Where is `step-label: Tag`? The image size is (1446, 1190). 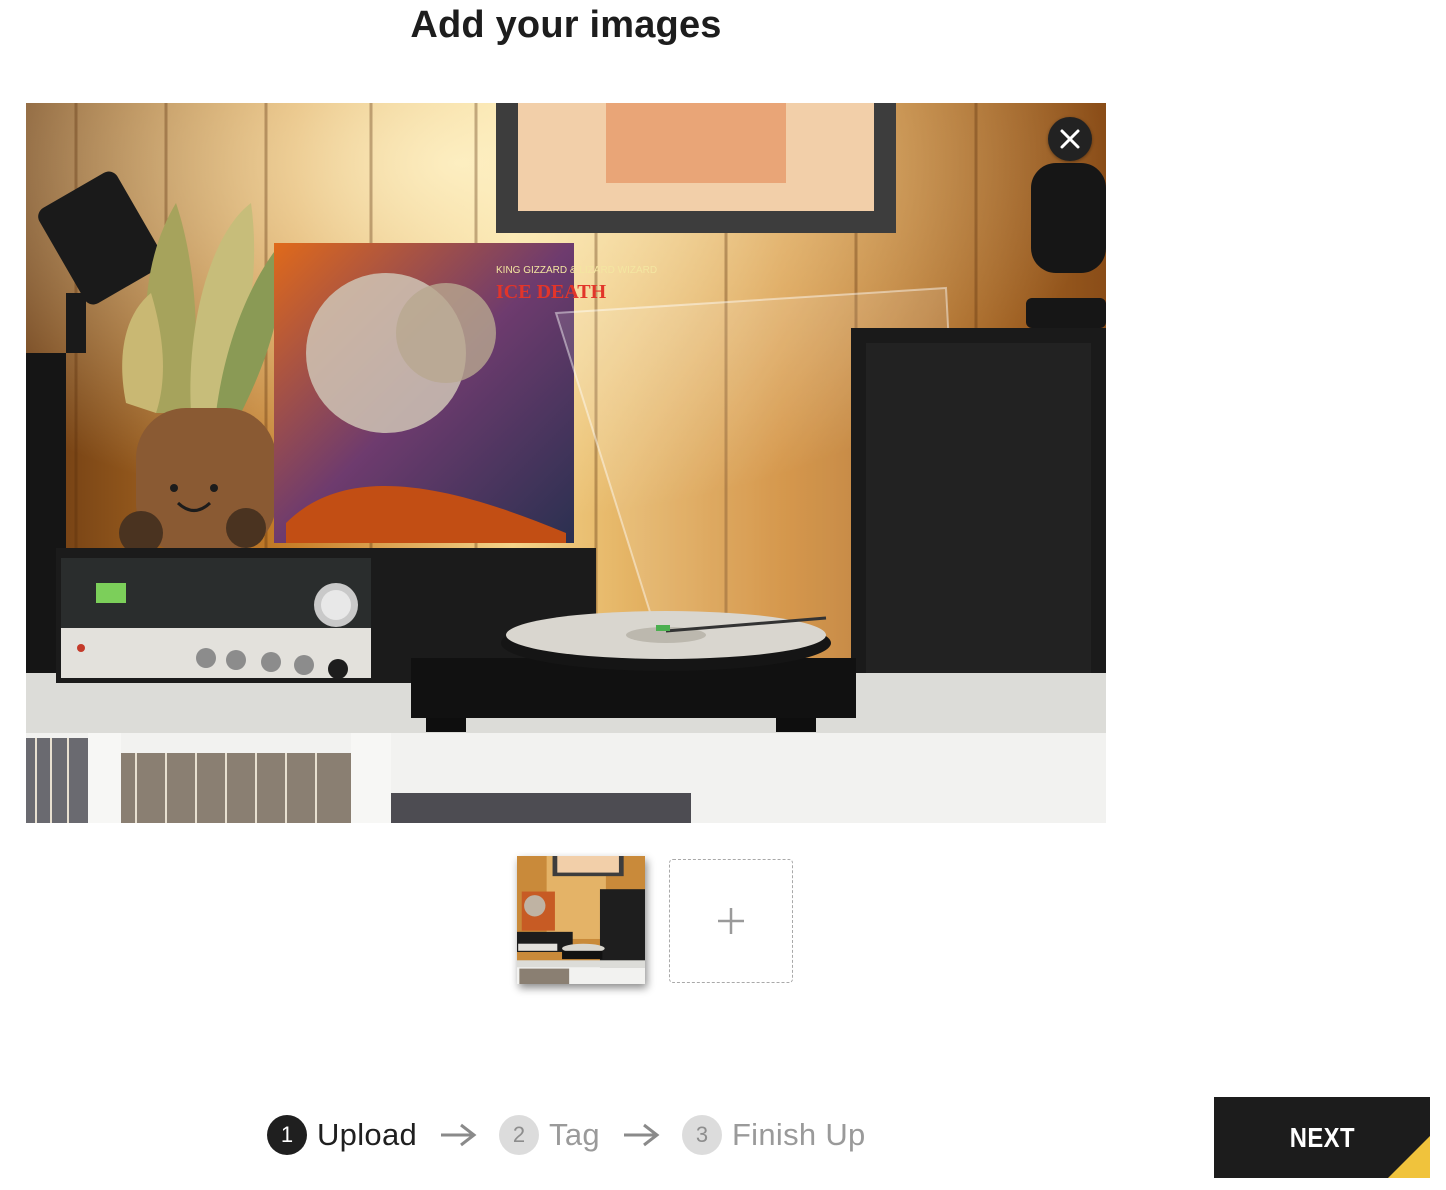 step-label: Tag is located at coordinates (574, 1134).